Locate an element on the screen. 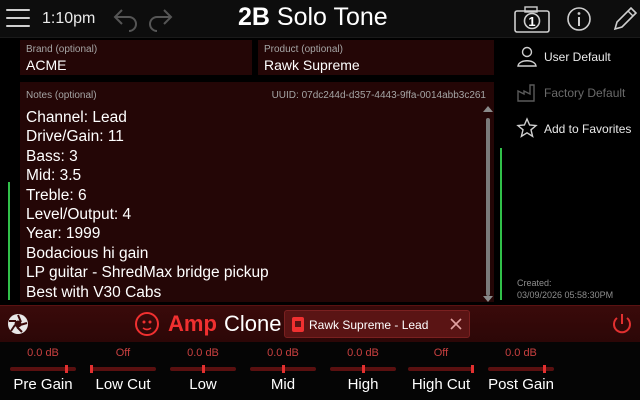 The height and width of the screenshot is (400, 640). top-bar: 1:10pm 2B Solo Tone 1 is located at coordinates (320, 19).